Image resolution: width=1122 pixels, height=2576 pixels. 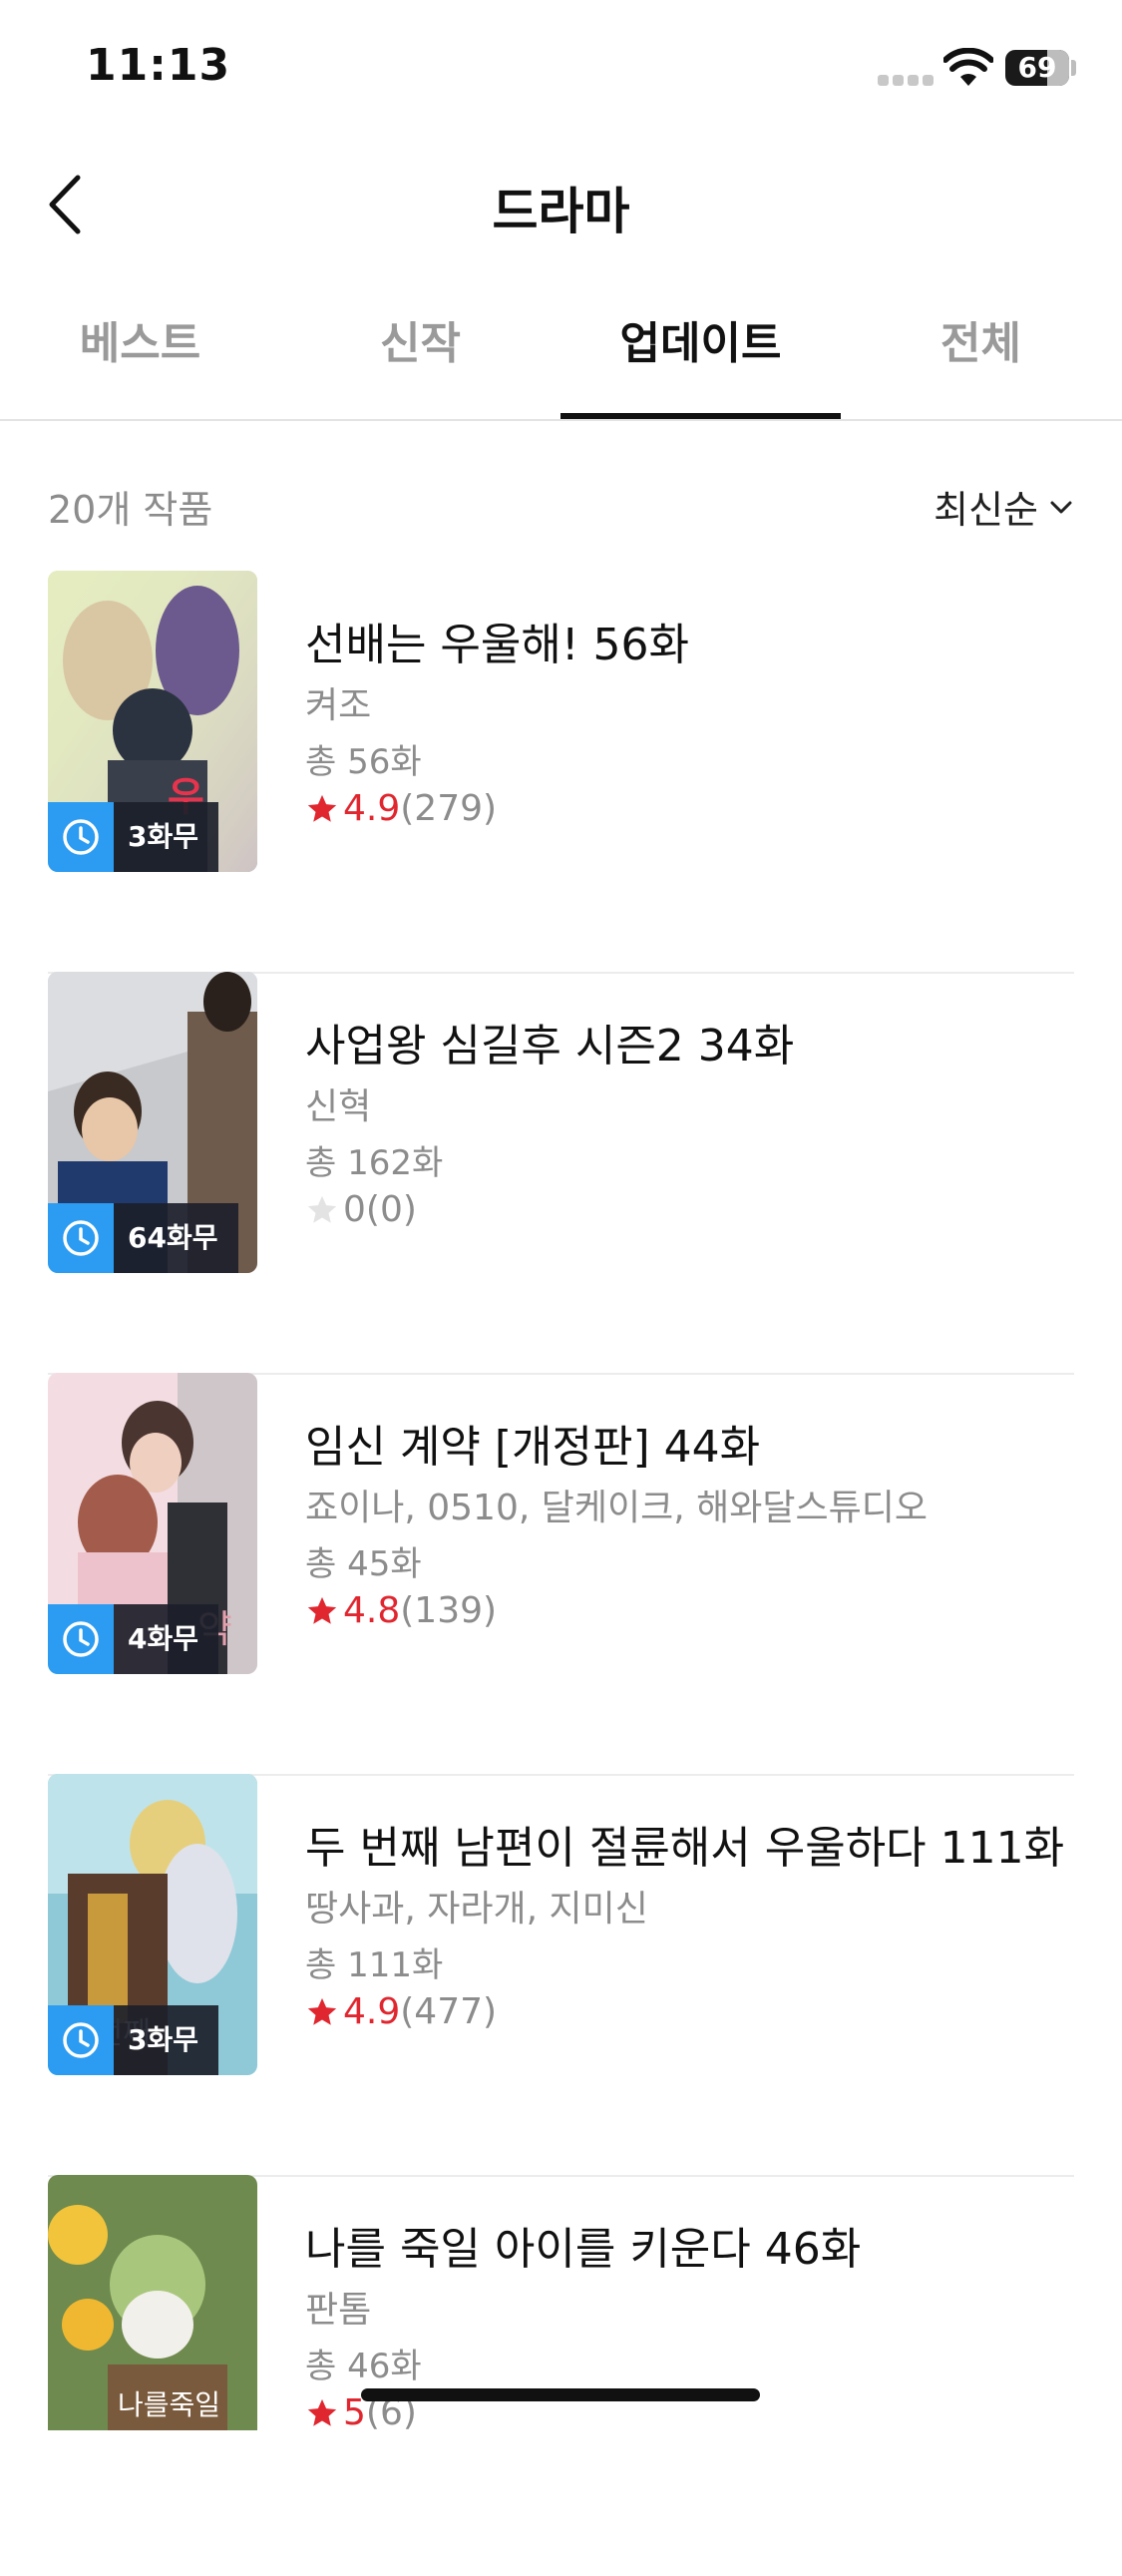 What do you see at coordinates (391, 1209) in the screenshot?
I see `rating-count: (0)` at bounding box center [391, 1209].